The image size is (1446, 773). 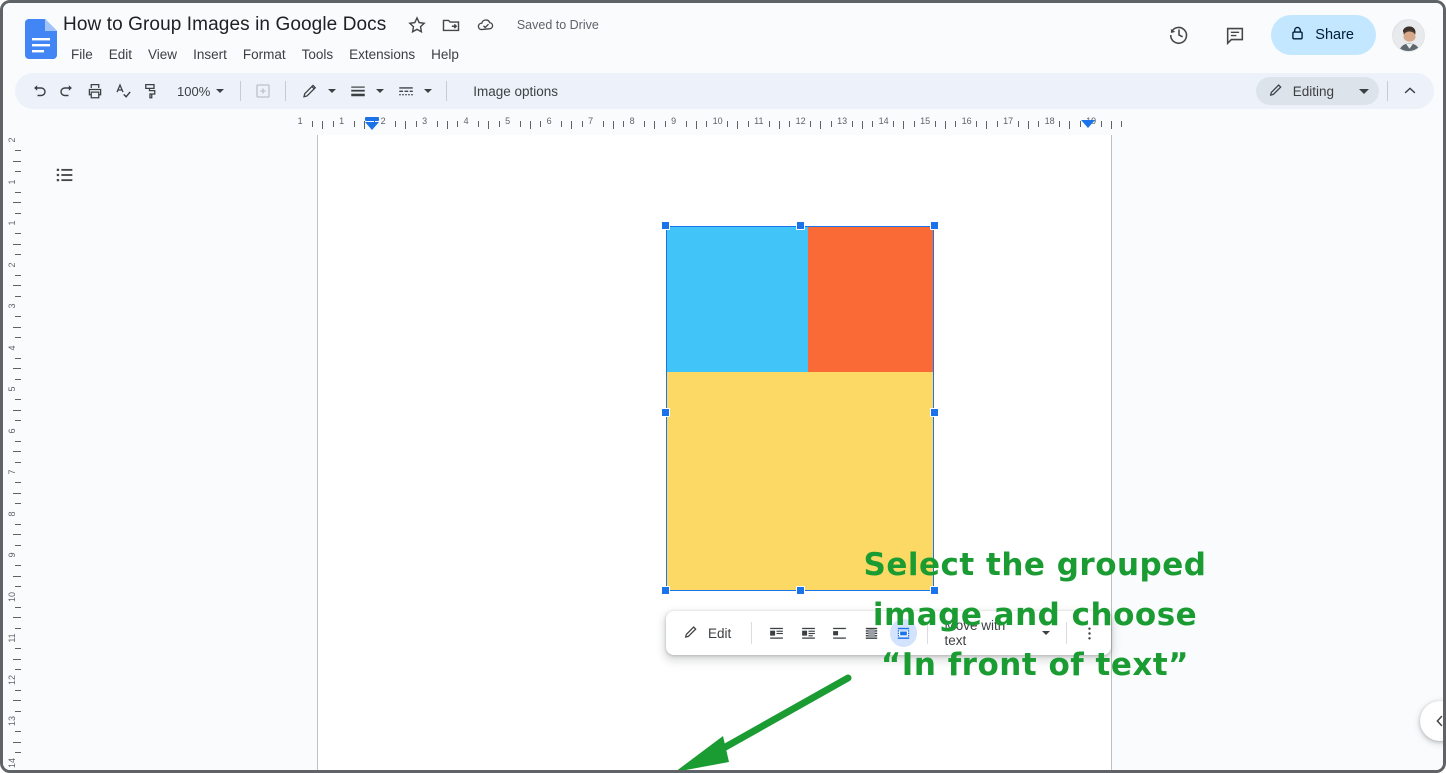 I want to click on image-options-button: Image options, so click(x=515, y=91).